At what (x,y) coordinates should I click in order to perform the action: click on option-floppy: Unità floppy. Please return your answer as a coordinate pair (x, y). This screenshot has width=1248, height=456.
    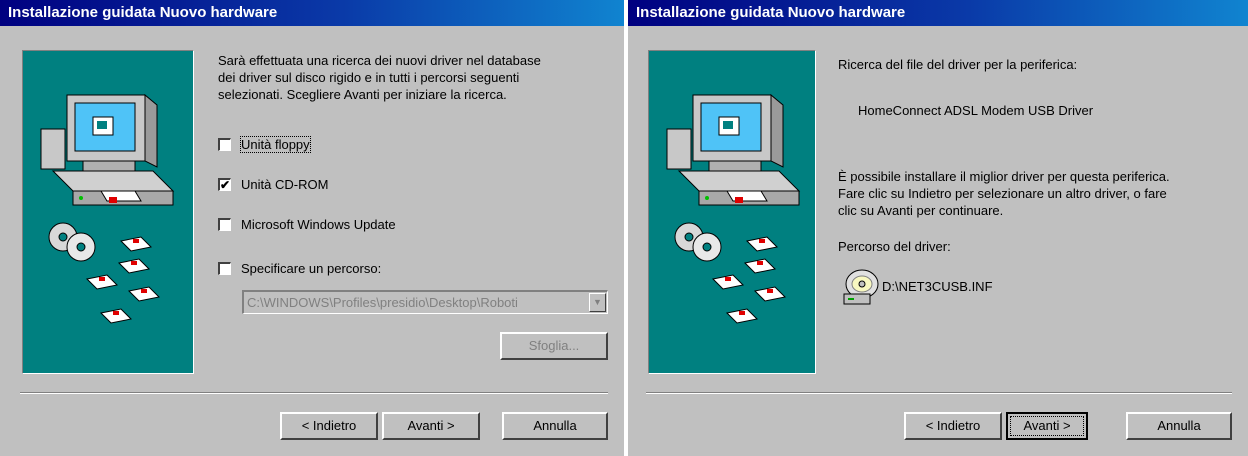
    Looking at the image, I should click on (264, 144).